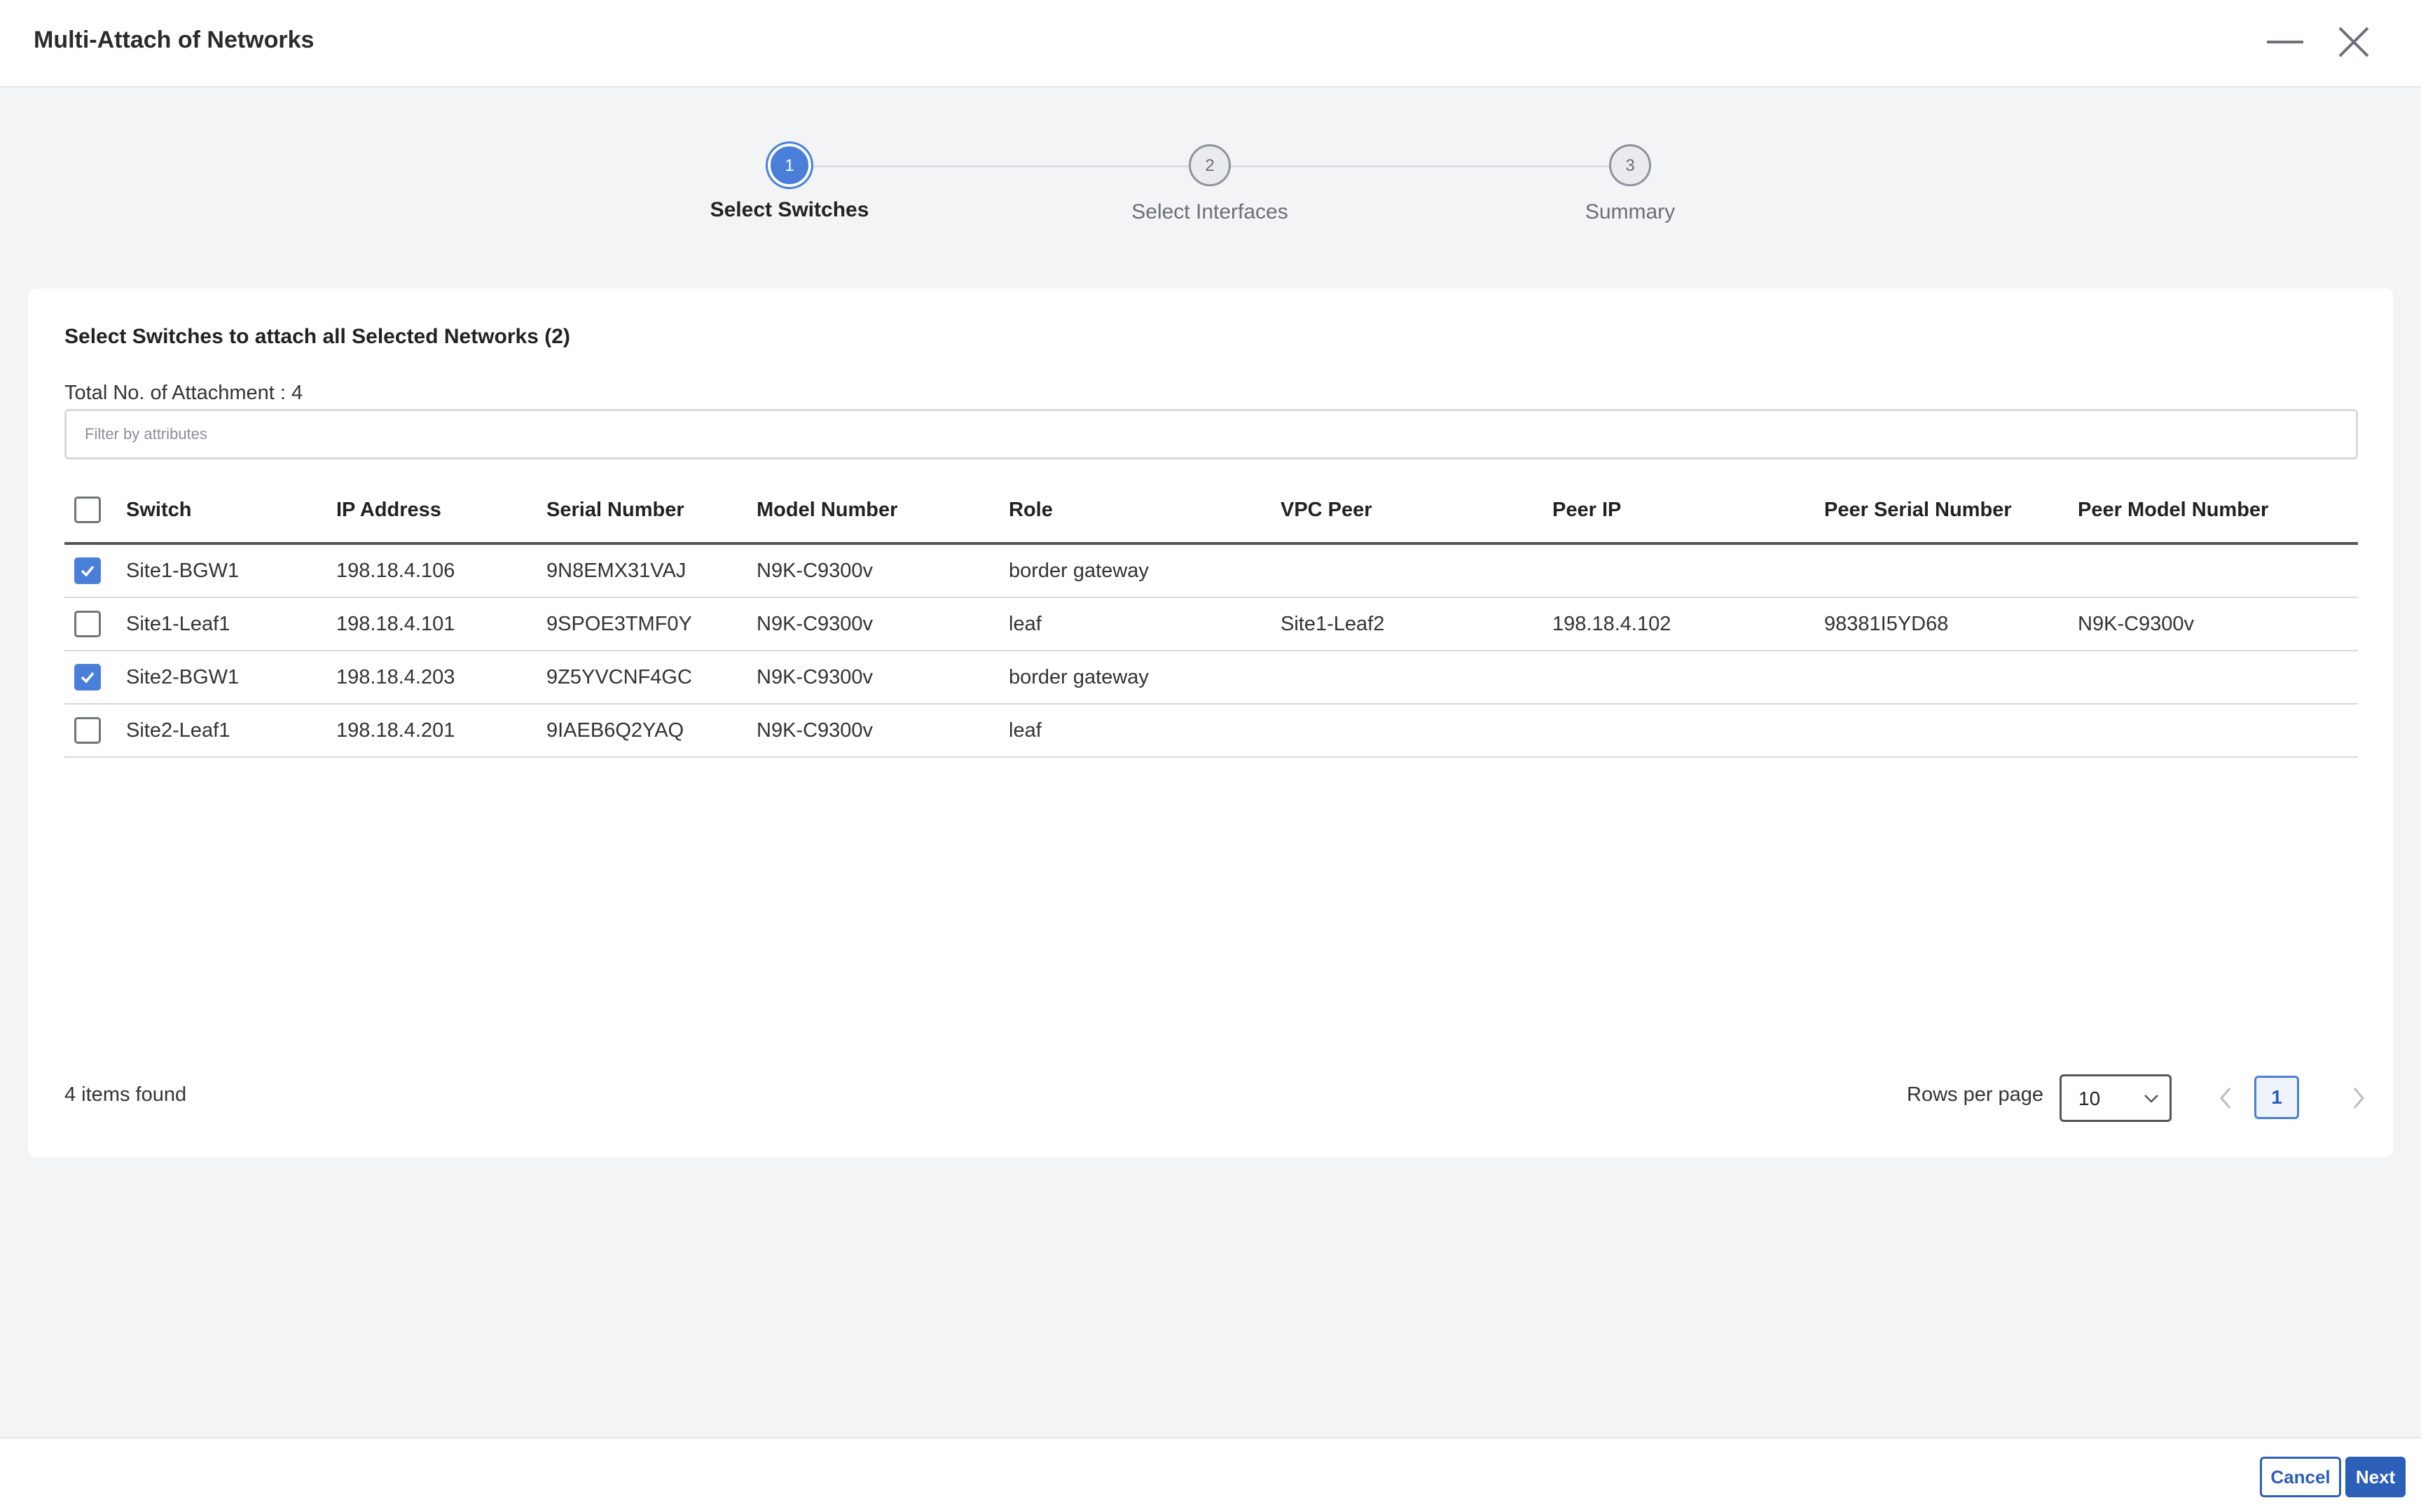  Describe the element at coordinates (231, 678) in the screenshot. I see `cell-switch: Site2-BGW1` at that location.